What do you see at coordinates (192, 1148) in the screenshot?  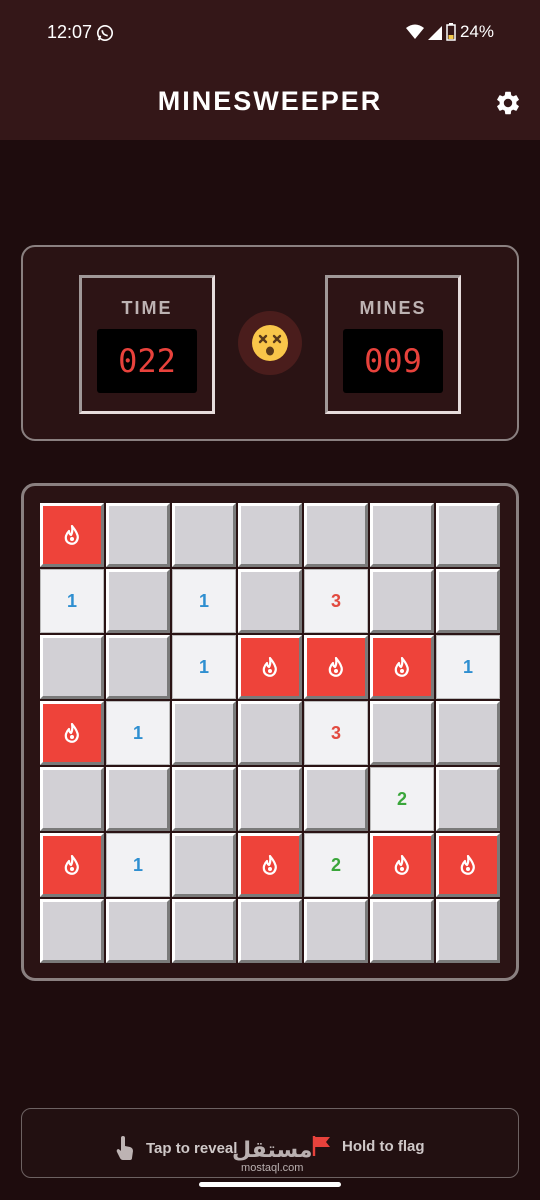 I see `reveal-hint-text: Tap to reveal` at bounding box center [192, 1148].